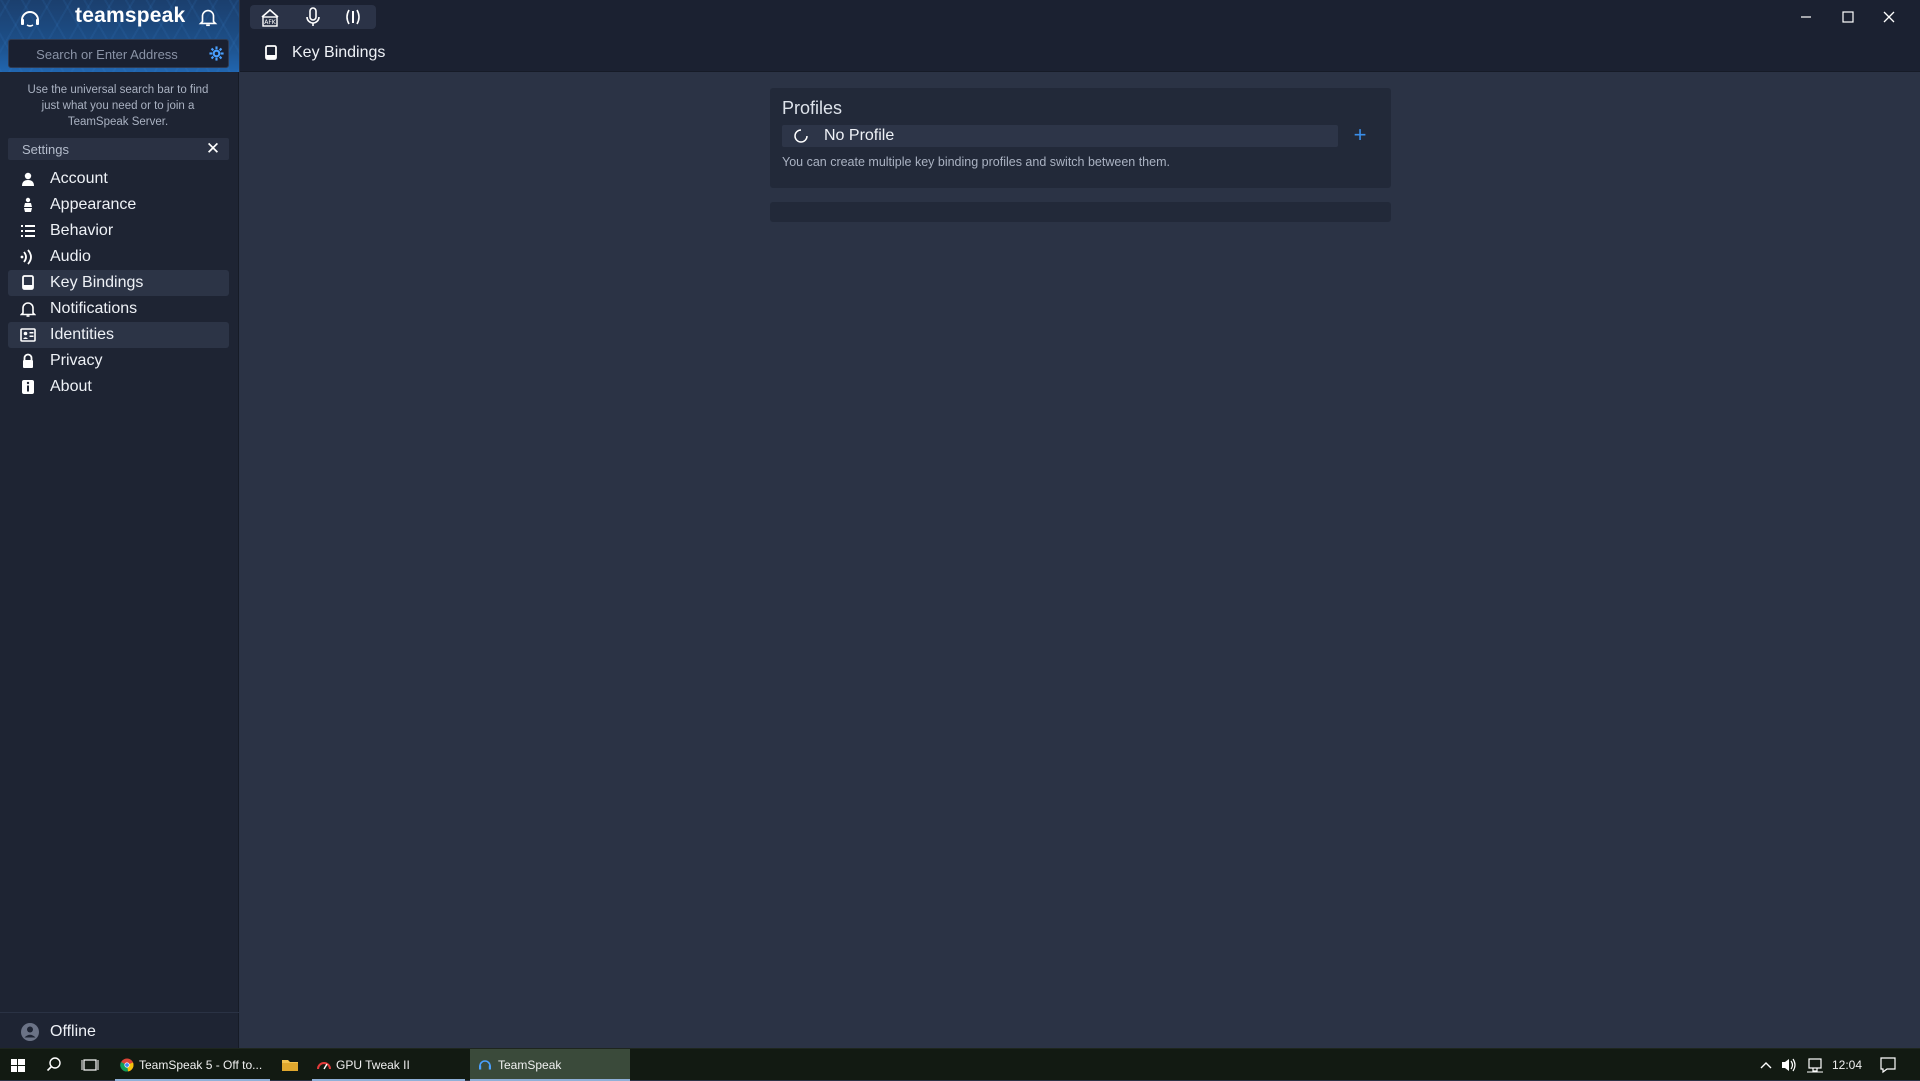  I want to click on nav-item-key-bindings: Key Bindings, so click(118, 283).